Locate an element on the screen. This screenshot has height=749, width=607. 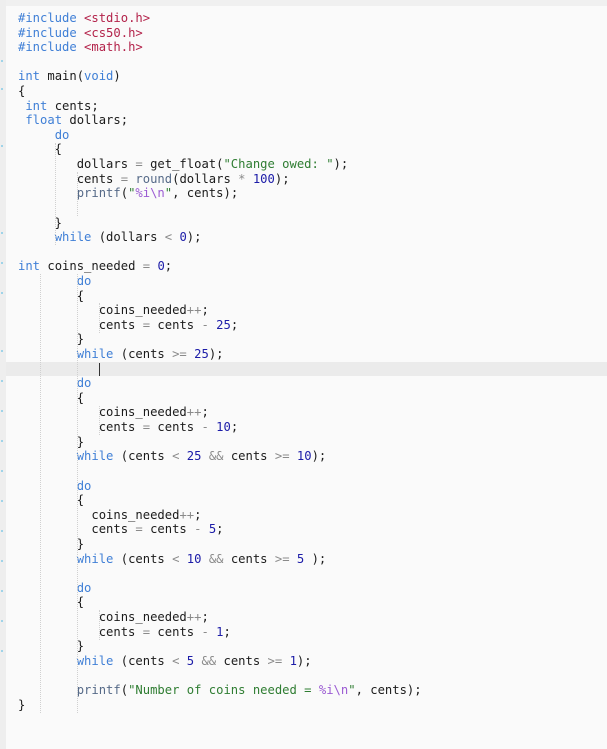
code-token: float is located at coordinates (44, 120).